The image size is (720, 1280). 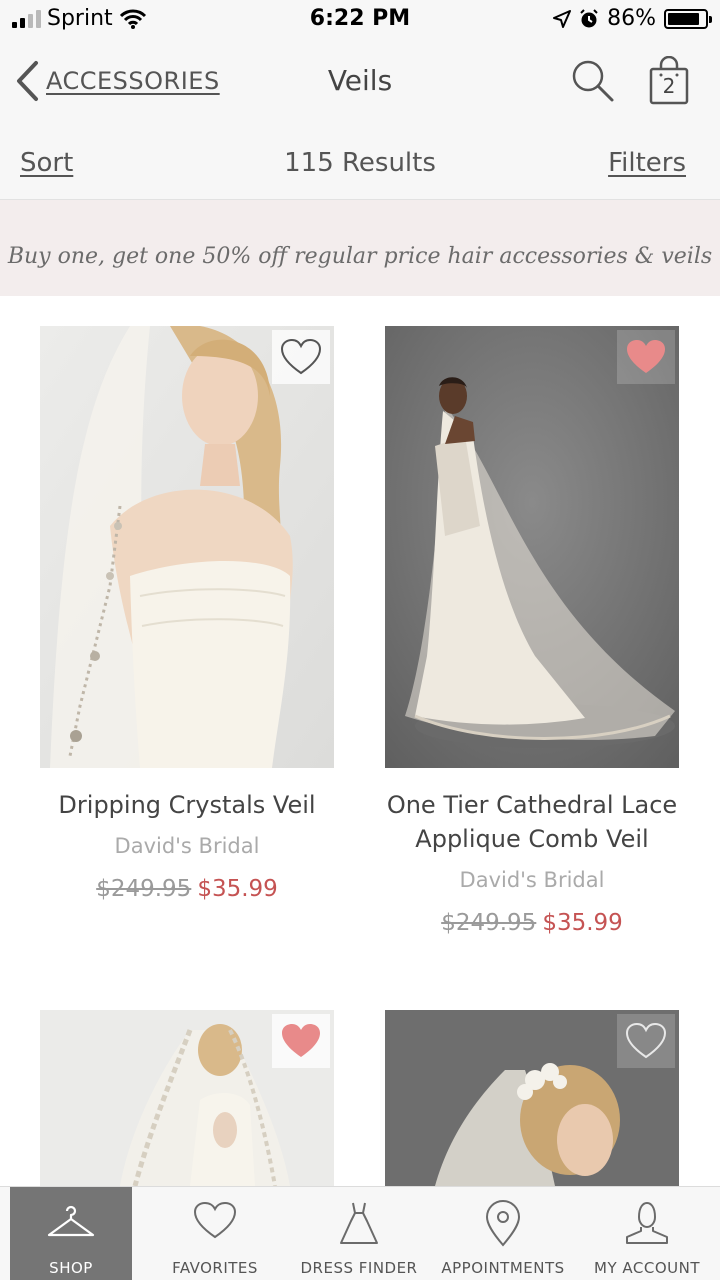 What do you see at coordinates (647, 1268) in the screenshot?
I see `tab-label: MY ACCOUNT` at bounding box center [647, 1268].